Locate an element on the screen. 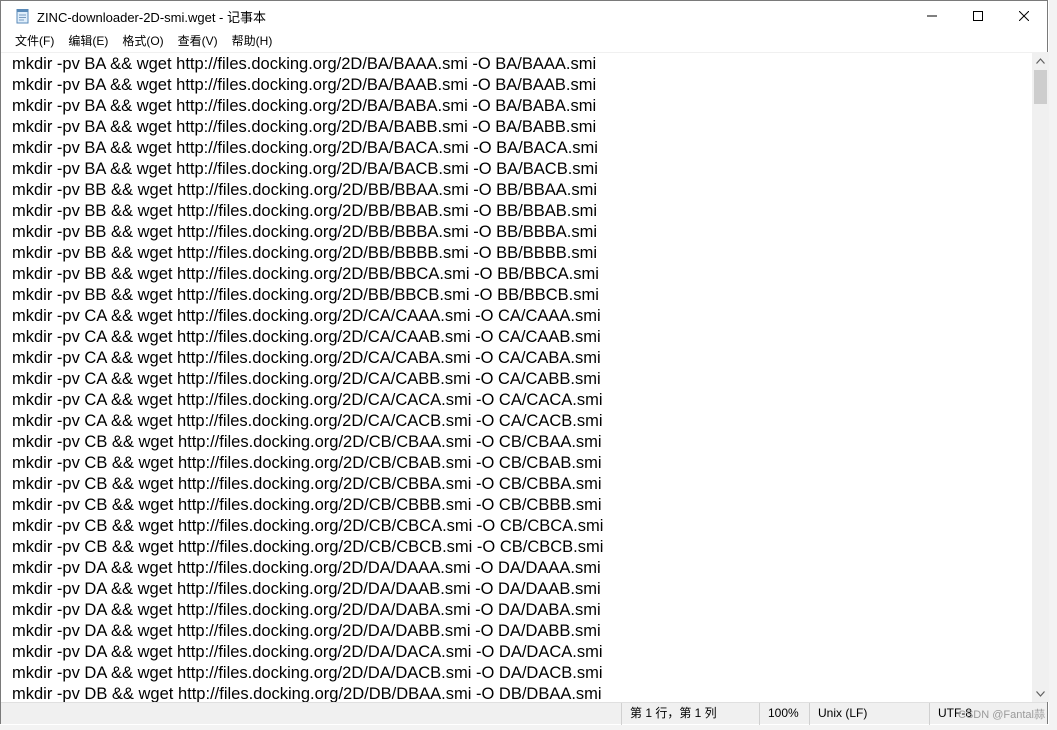 The image size is (1057, 730). window-title: ZINC-downloader-2D-smi.wget - 记事本 is located at coordinates (151, 17).